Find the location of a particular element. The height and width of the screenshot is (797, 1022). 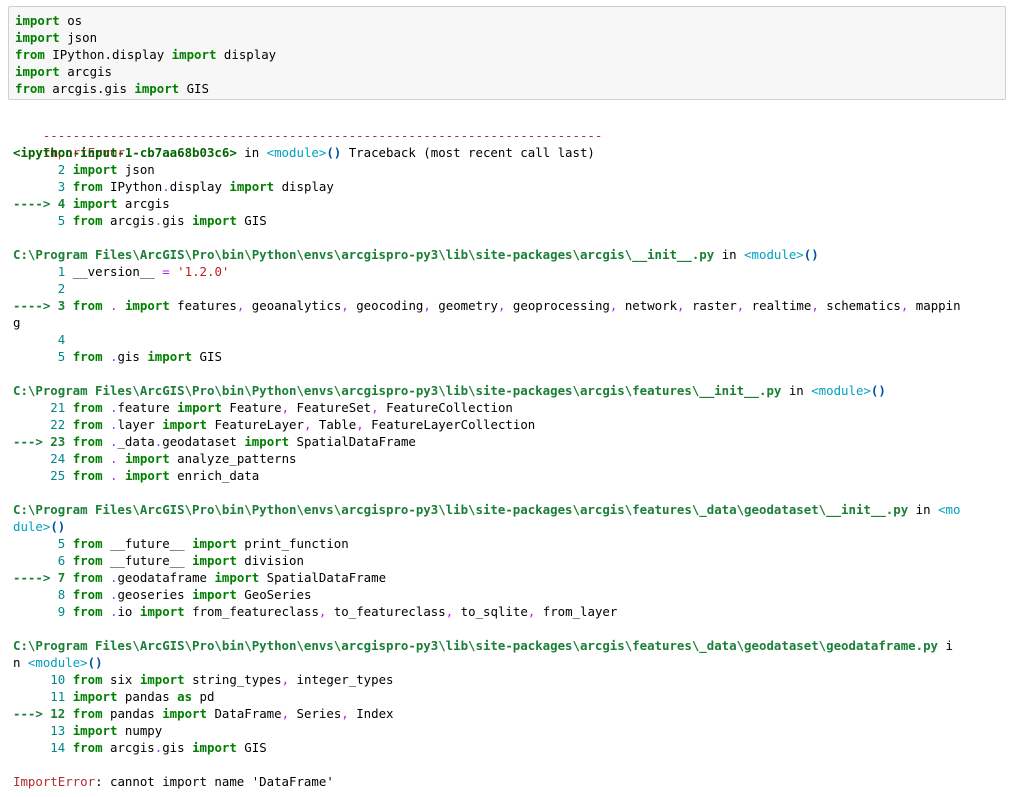

code-text: integer_types is located at coordinates (341, 679).